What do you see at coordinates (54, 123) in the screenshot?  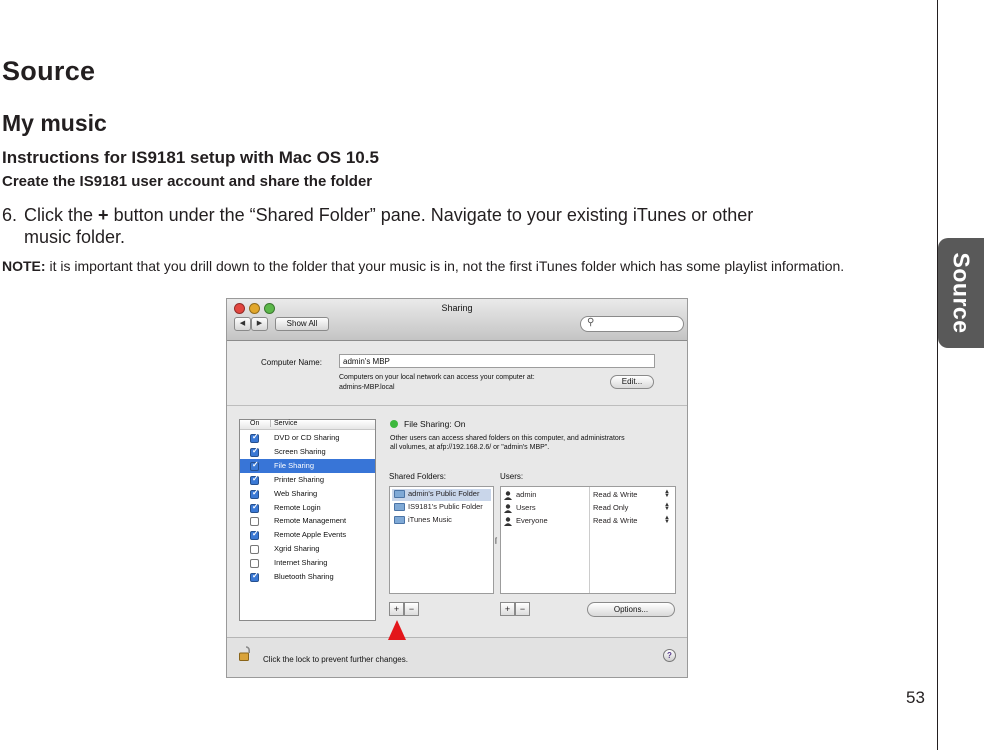 I see `section-subtitle: My music` at bounding box center [54, 123].